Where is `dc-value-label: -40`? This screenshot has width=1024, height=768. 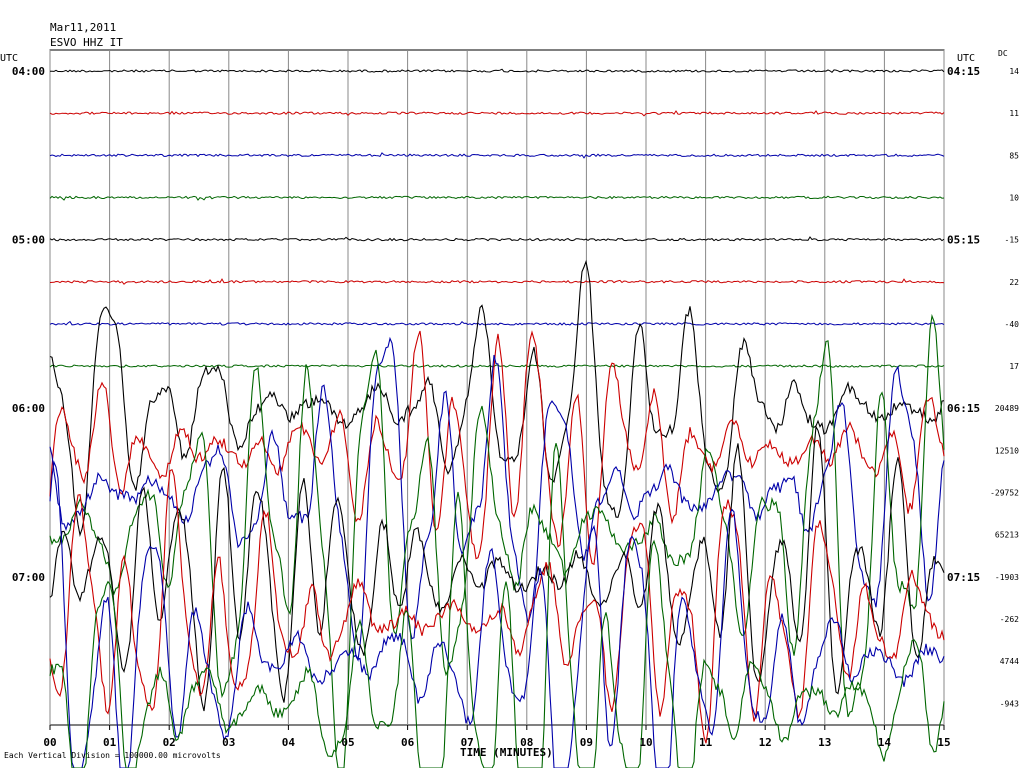
dc-value-label: -40 is located at coordinates (1012, 324).